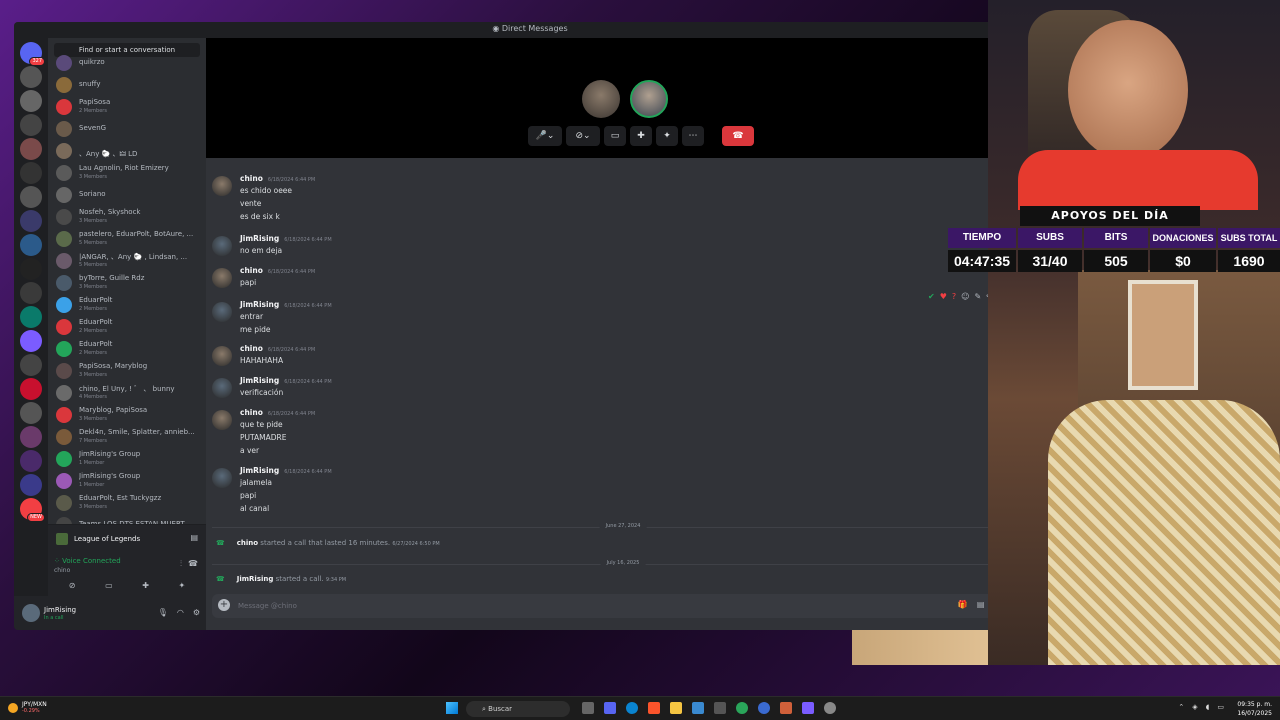 This screenshot has width=1280, height=720. Describe the element at coordinates (641, 136) in the screenshot. I see `activity-button: ✚` at that location.